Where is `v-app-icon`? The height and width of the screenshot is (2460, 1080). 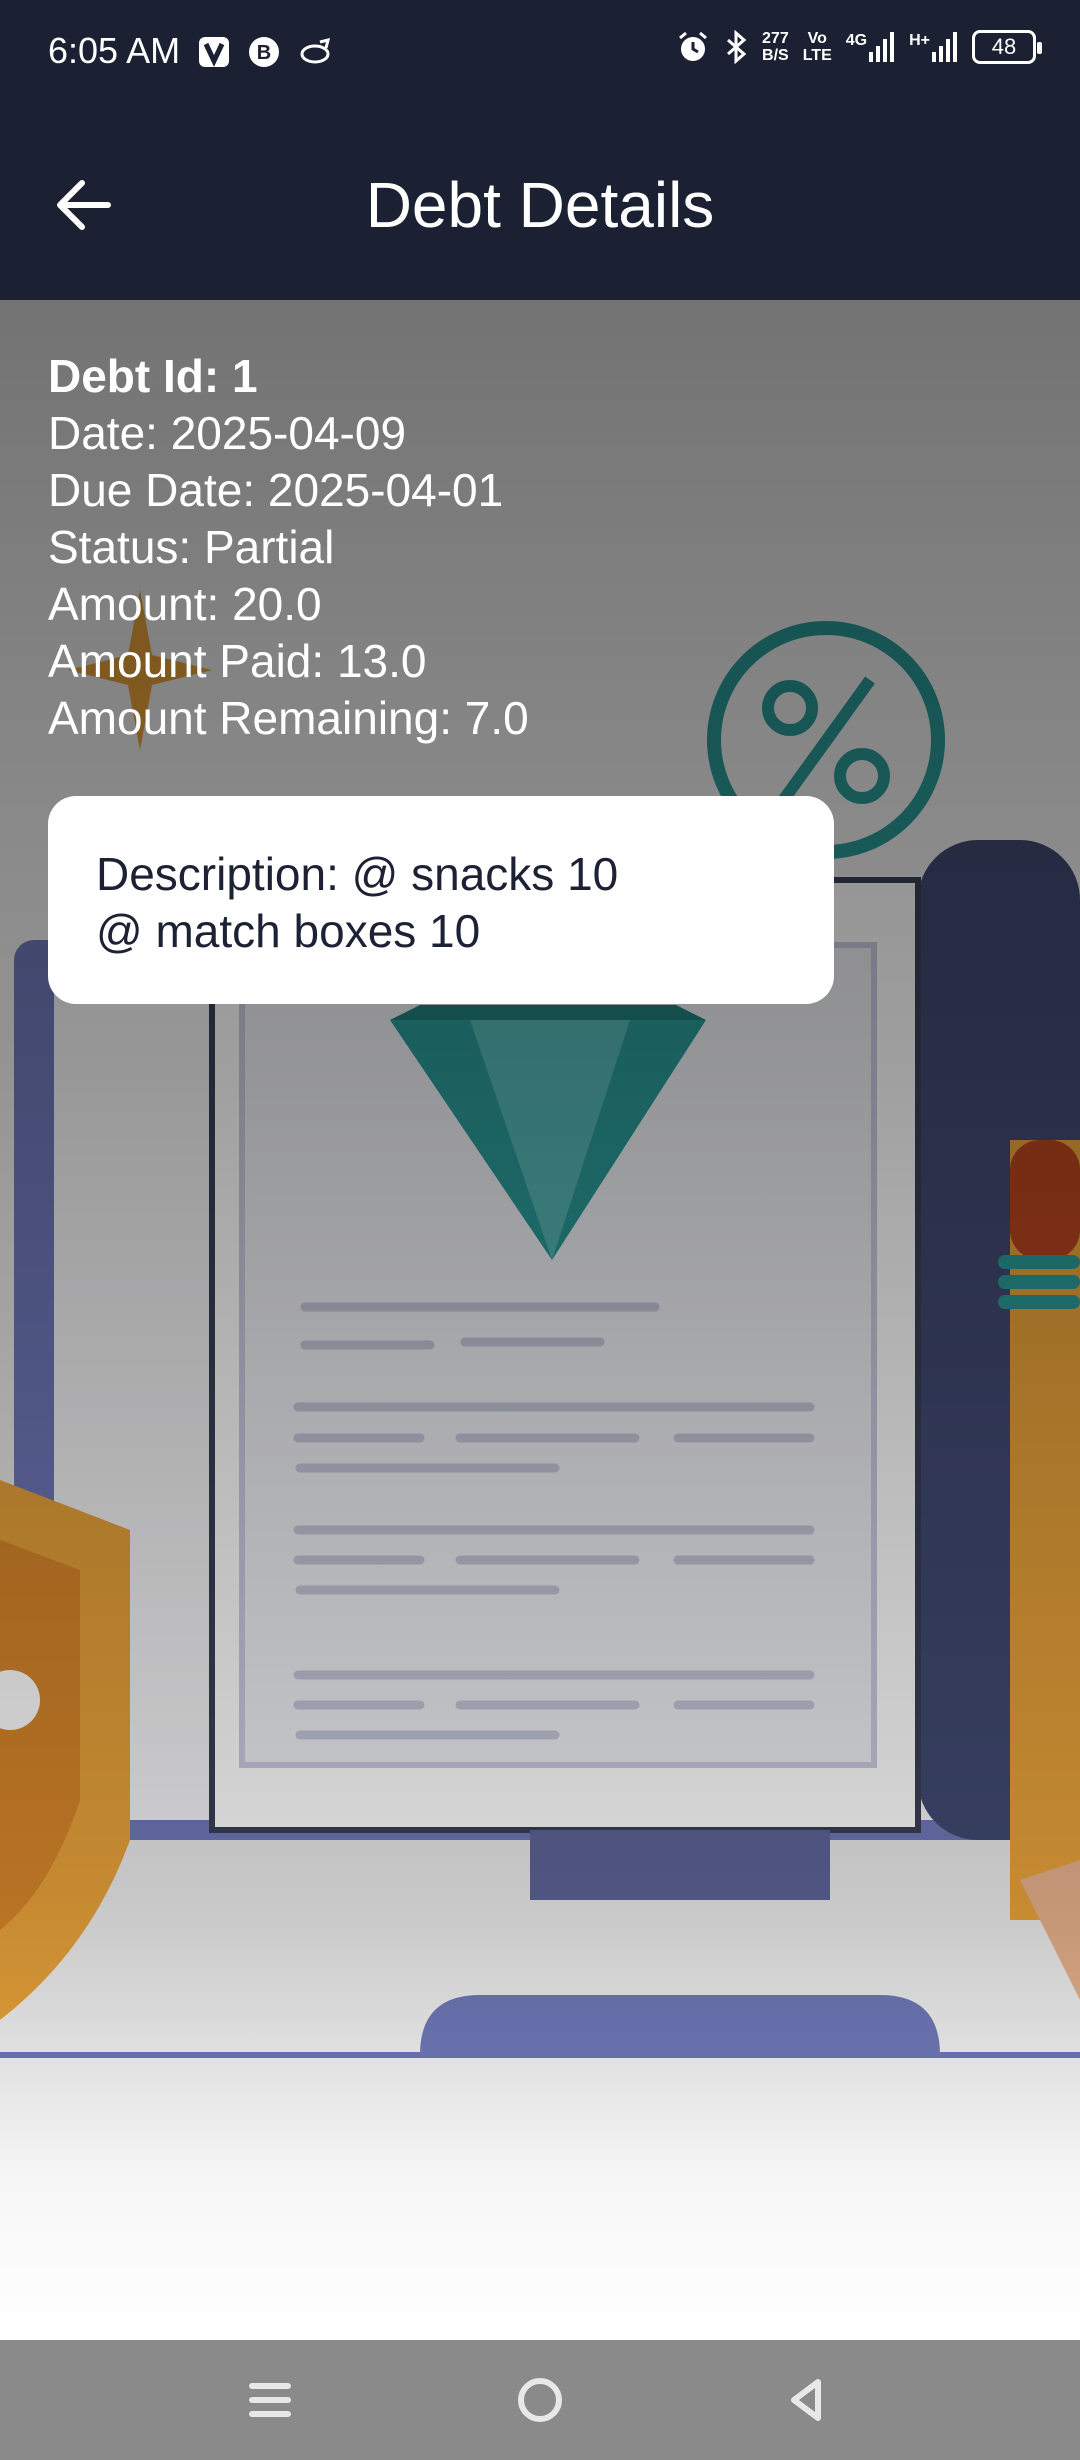 v-app-icon is located at coordinates (214, 52).